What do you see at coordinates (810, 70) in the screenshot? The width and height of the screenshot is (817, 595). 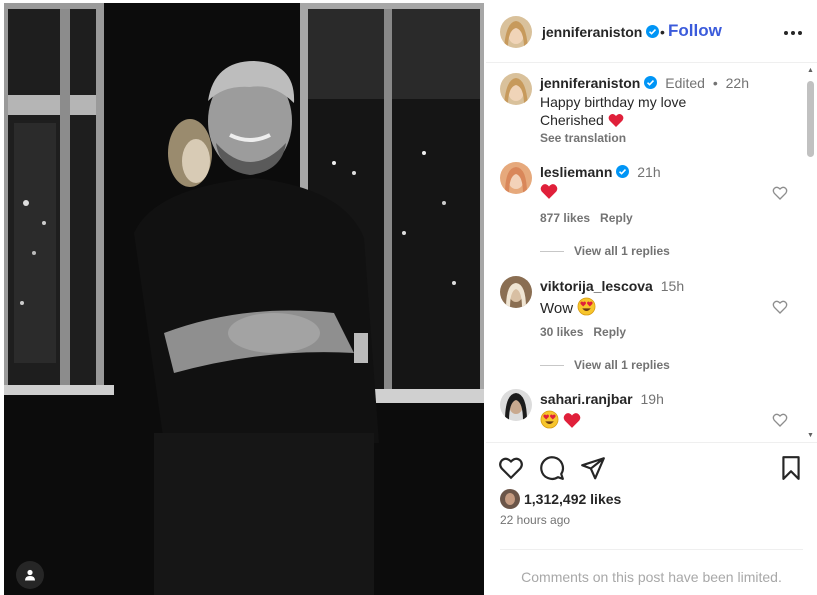 I see `scroll-up-arrow-icon: ▲` at bounding box center [810, 70].